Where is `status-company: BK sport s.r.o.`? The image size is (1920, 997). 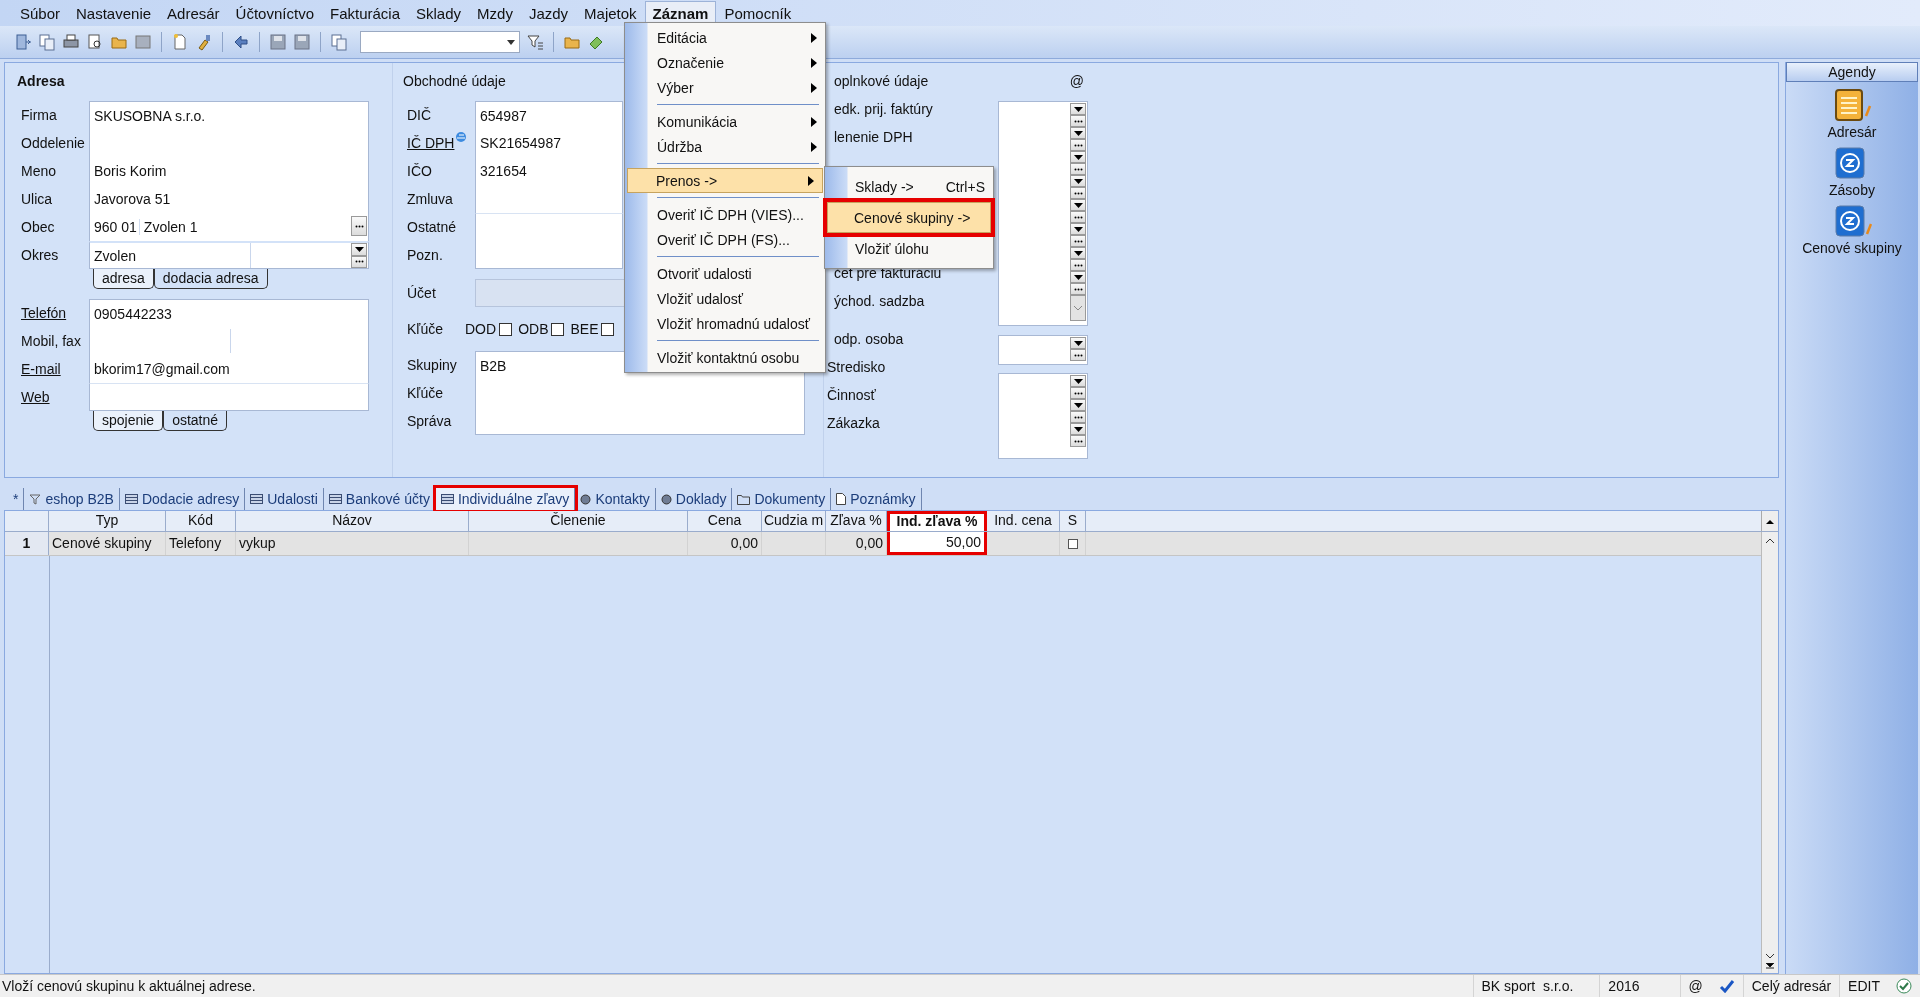 status-company: BK sport s.r.o. is located at coordinates (1536, 986).